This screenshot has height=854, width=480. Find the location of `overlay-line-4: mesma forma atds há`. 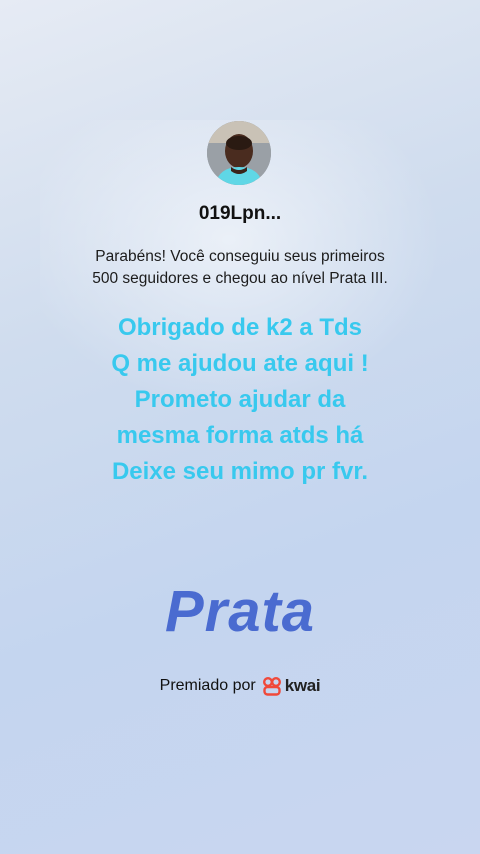

overlay-line-4: mesma forma atds há is located at coordinates (240, 435).